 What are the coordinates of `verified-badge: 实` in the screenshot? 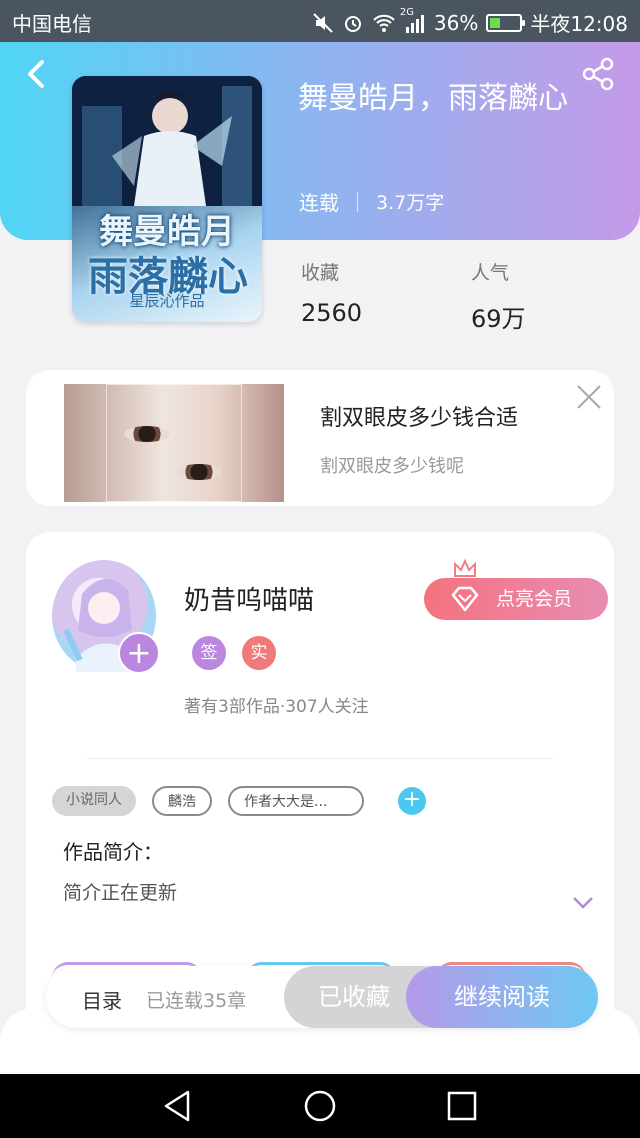 It's located at (259, 653).